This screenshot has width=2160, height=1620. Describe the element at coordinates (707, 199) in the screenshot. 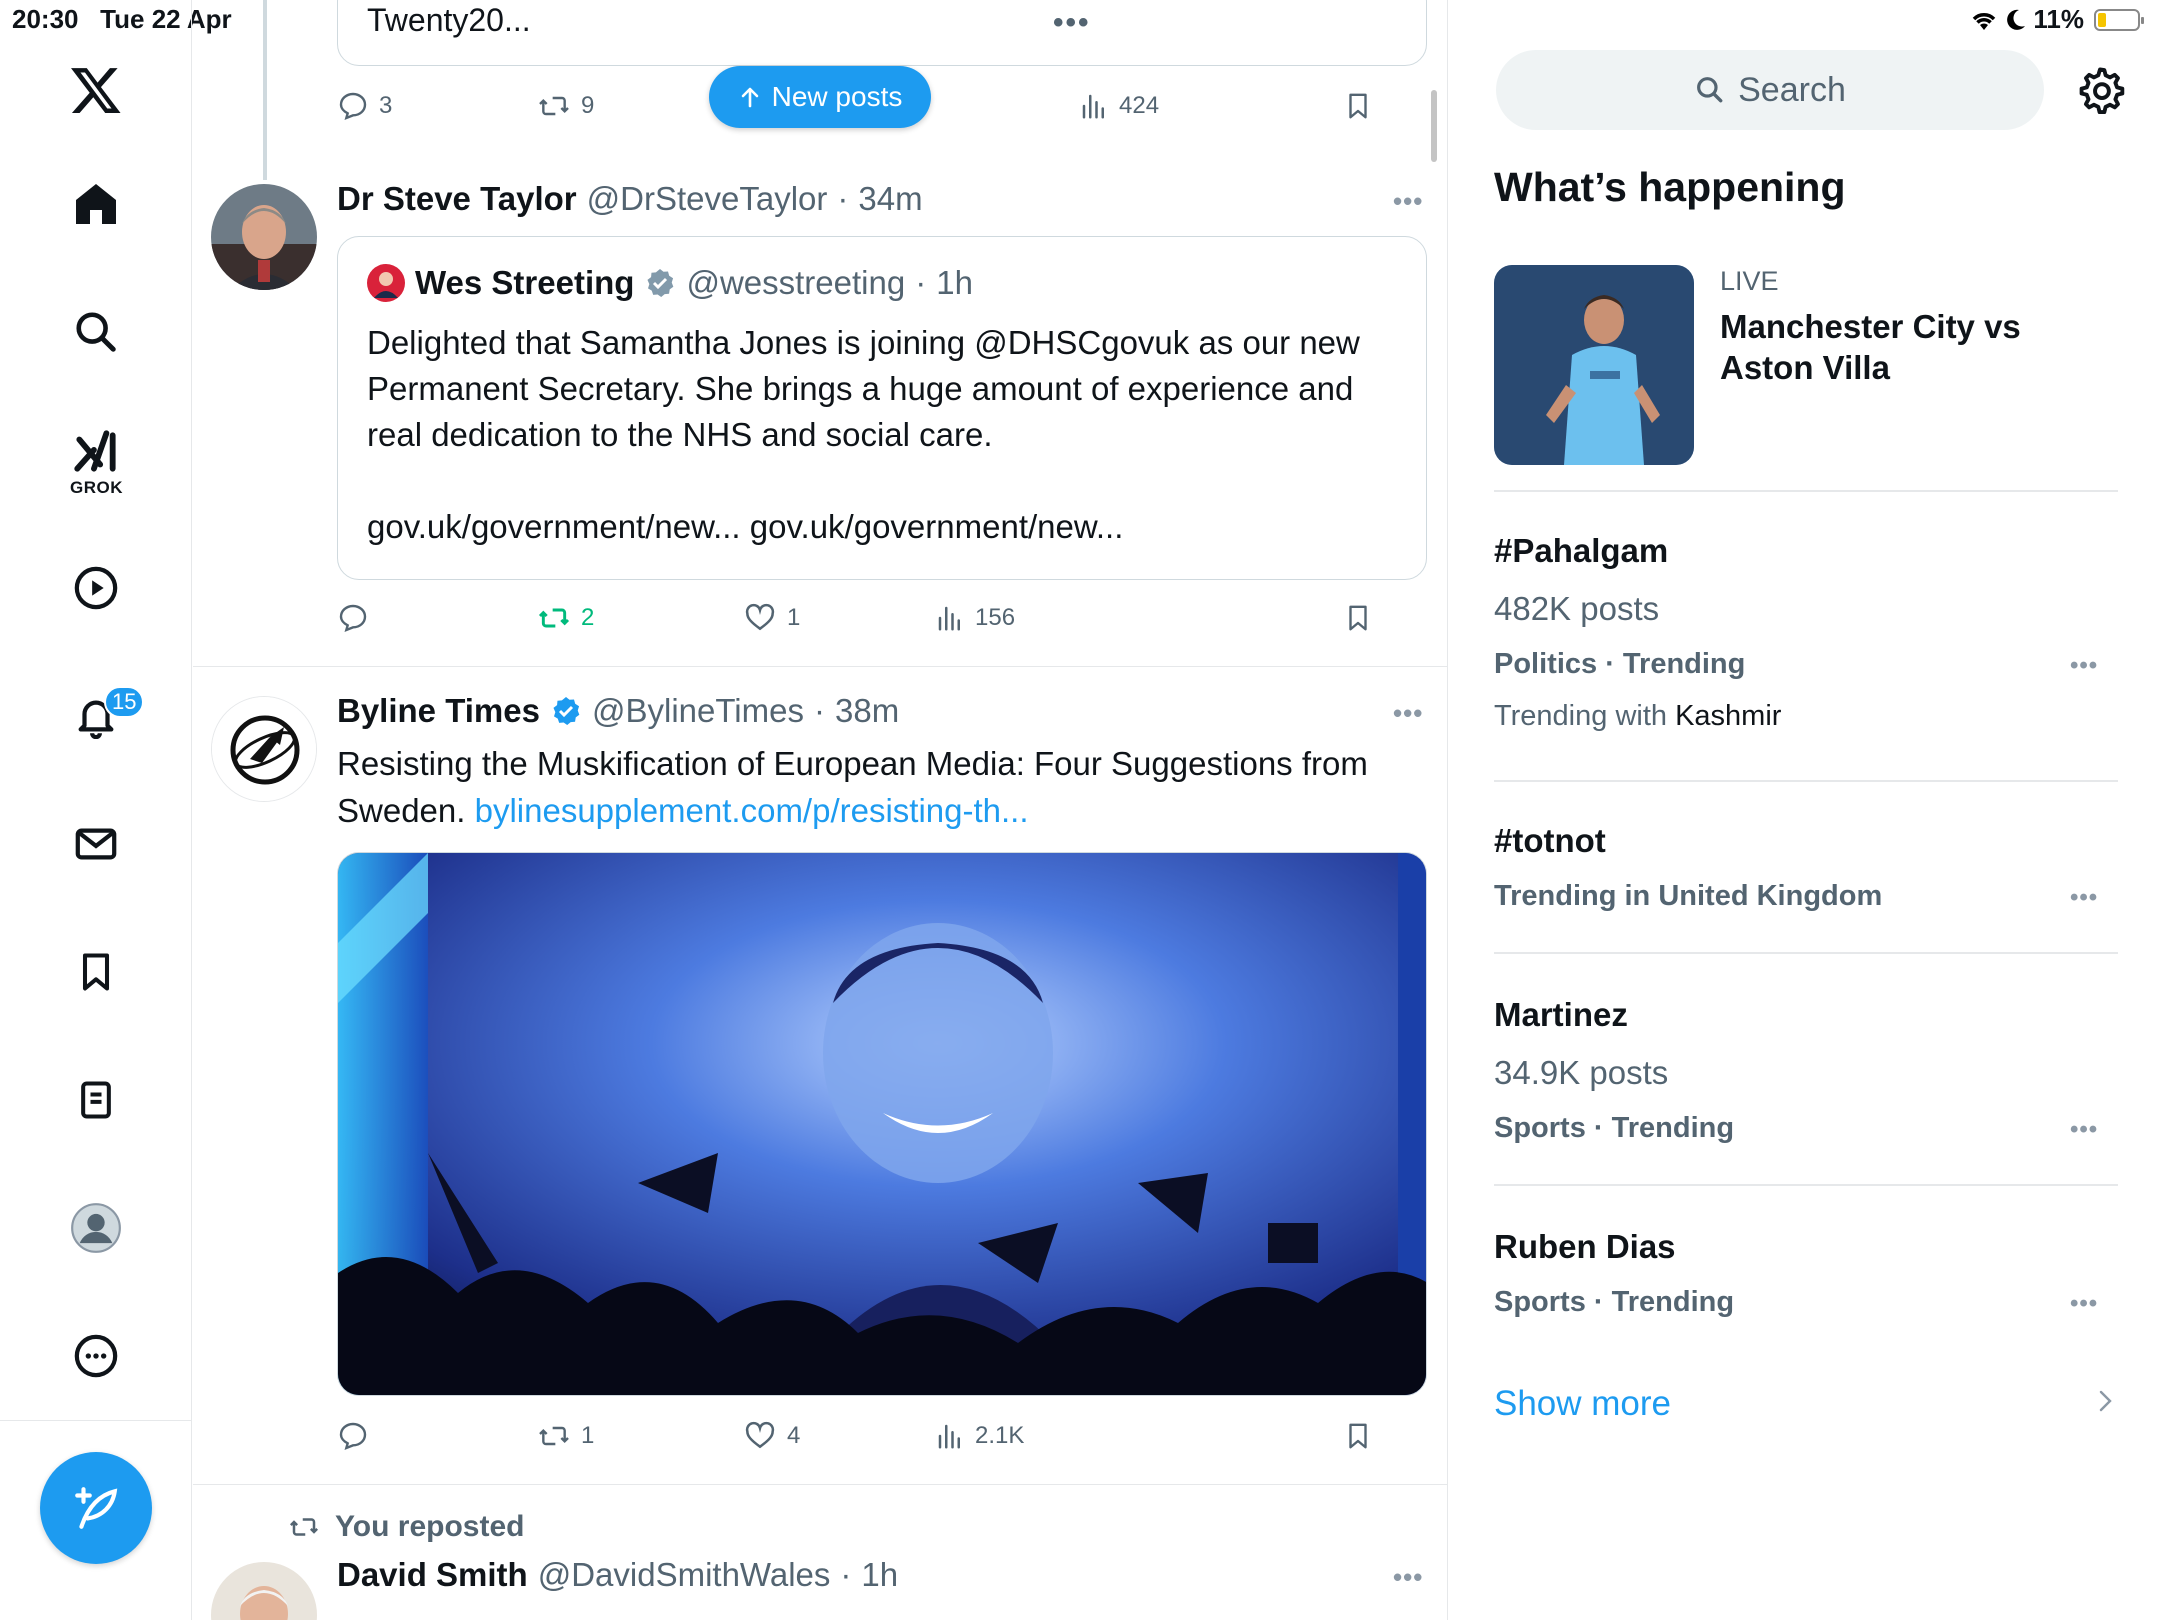

I see `author-handle: @DrSteveTaylor` at that location.